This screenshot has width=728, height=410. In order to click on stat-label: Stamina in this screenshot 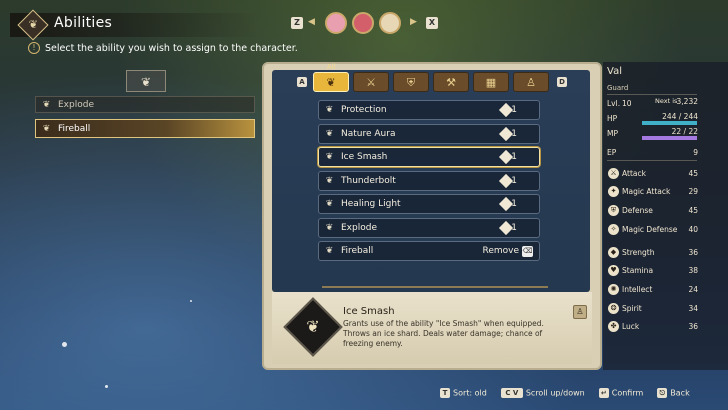, I will do `click(638, 270)`.